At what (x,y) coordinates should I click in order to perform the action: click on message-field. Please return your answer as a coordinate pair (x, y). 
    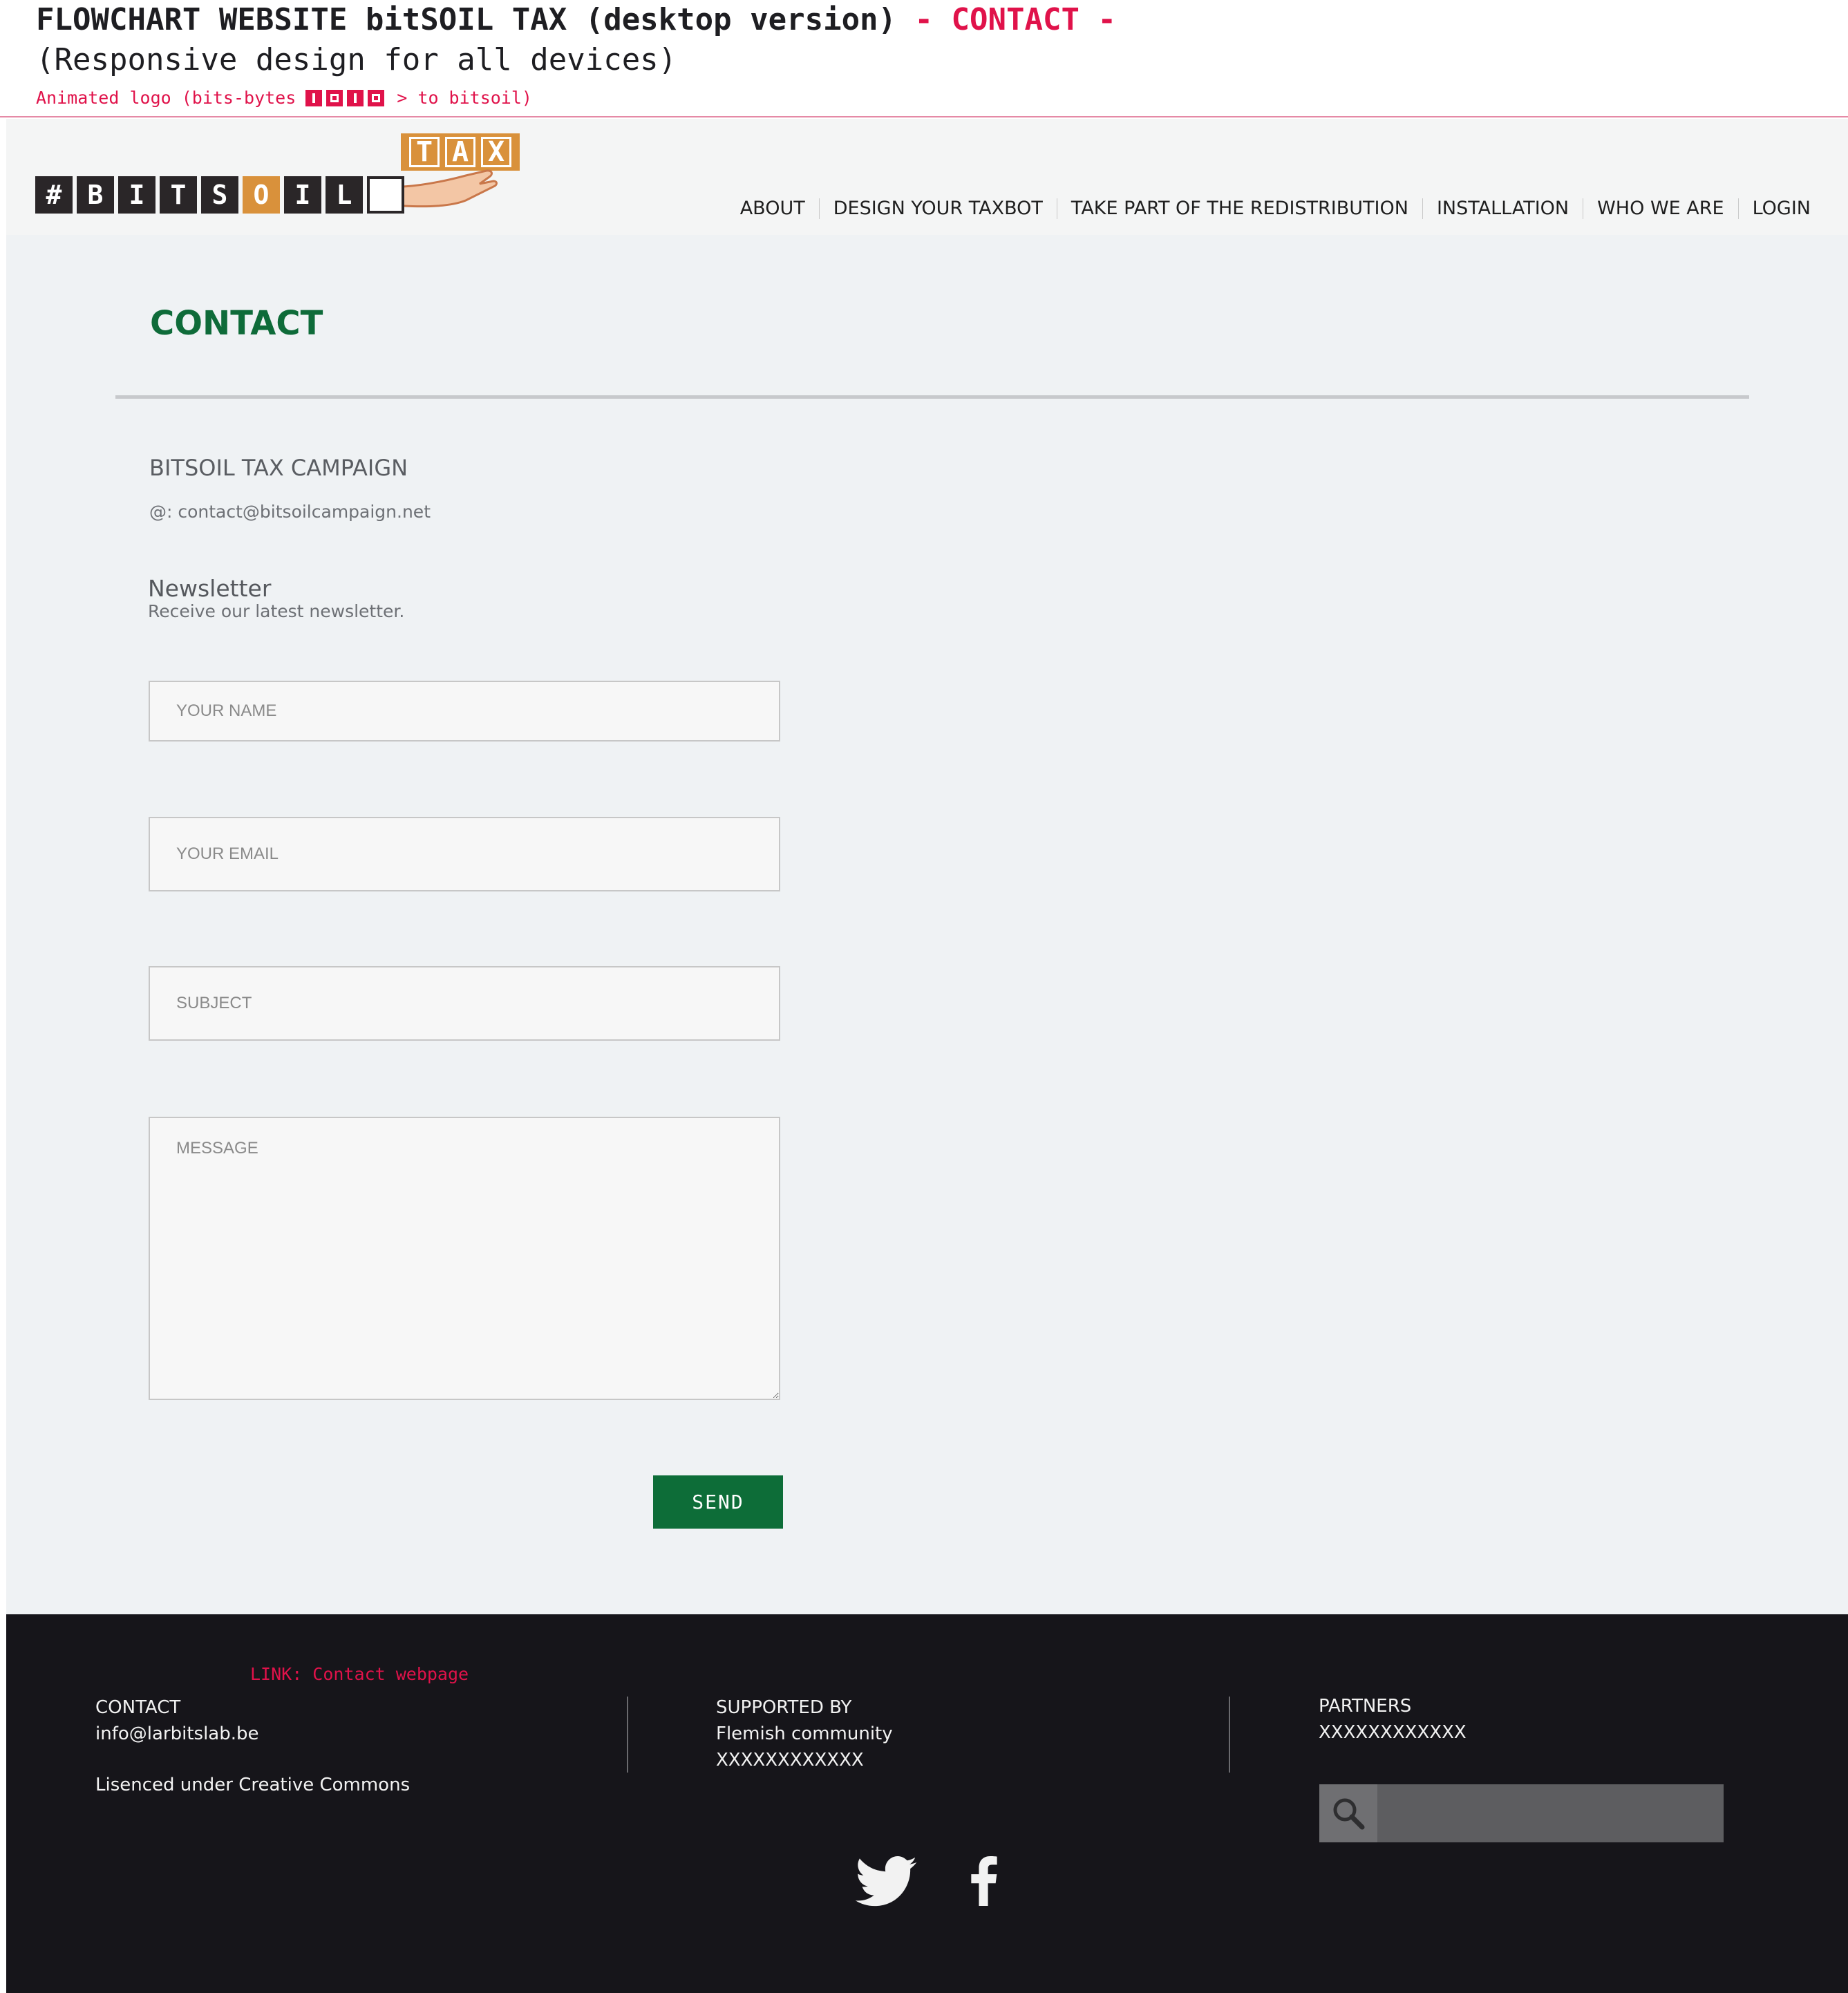
    Looking at the image, I should click on (464, 1259).